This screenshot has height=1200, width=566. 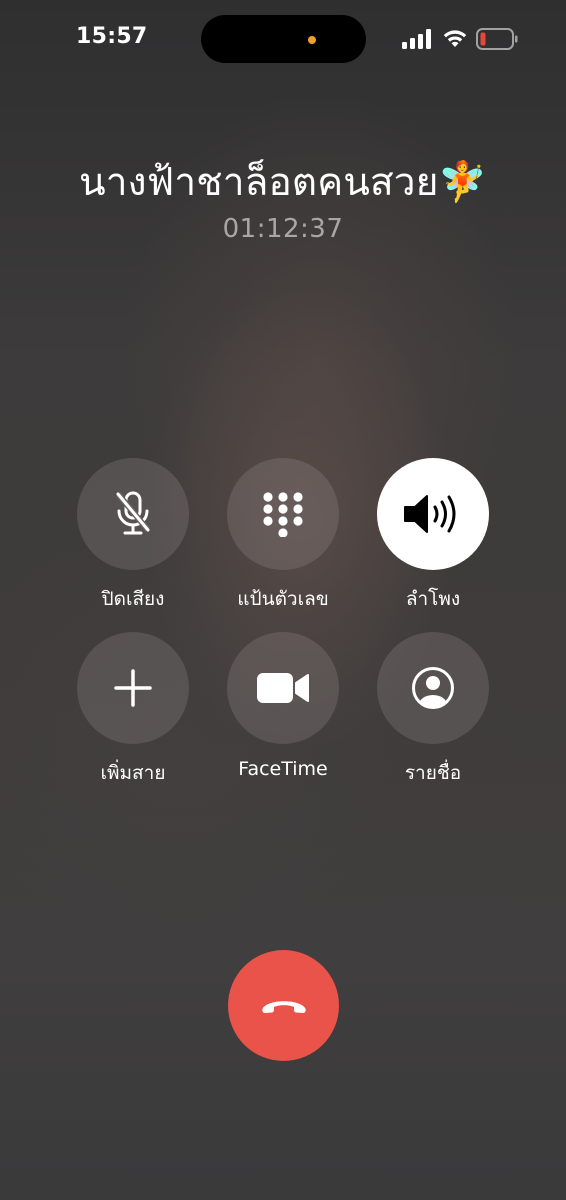 I want to click on dynamic-island, so click(x=283, y=39).